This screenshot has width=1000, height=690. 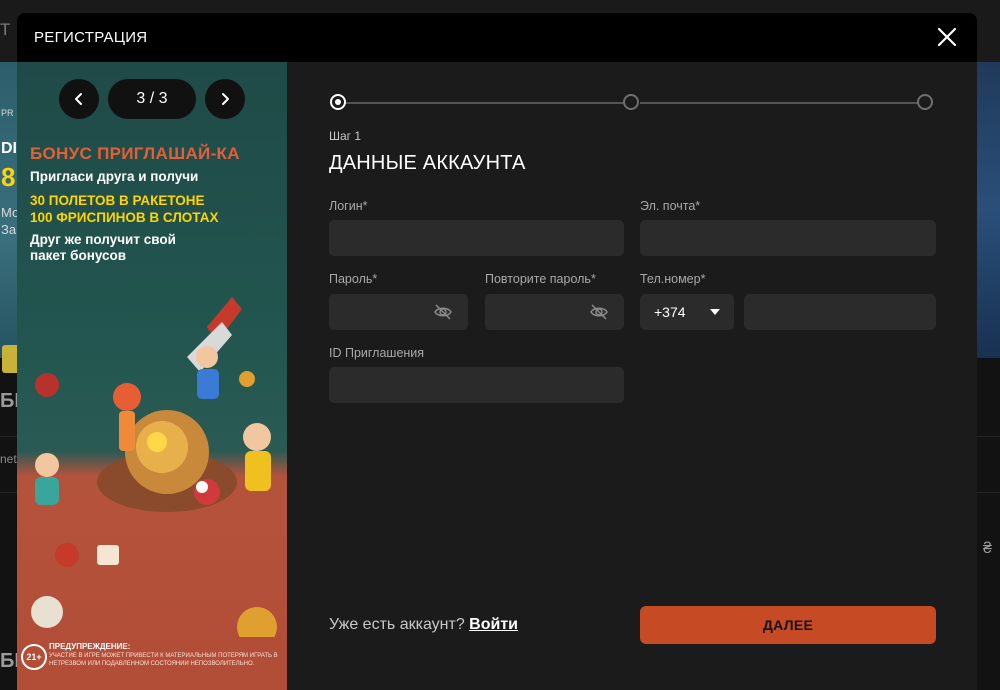 What do you see at coordinates (9, 359) in the screenshot?
I see `background-banner-button` at bounding box center [9, 359].